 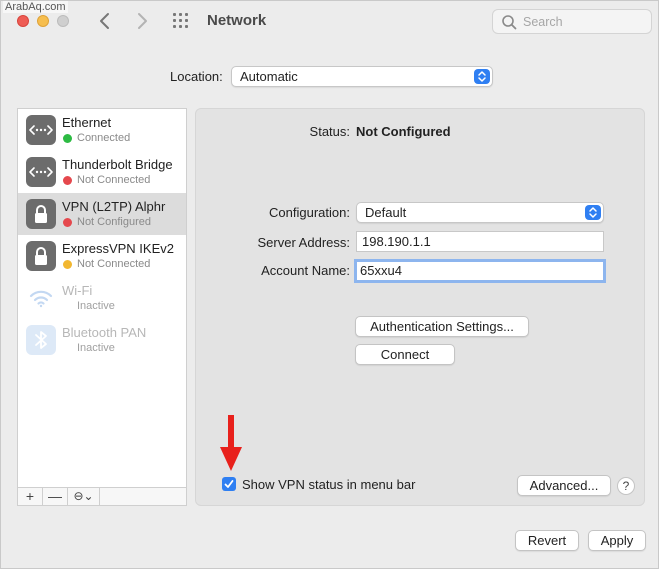 What do you see at coordinates (309, 212) in the screenshot?
I see `configuration-label: Configuration:` at bounding box center [309, 212].